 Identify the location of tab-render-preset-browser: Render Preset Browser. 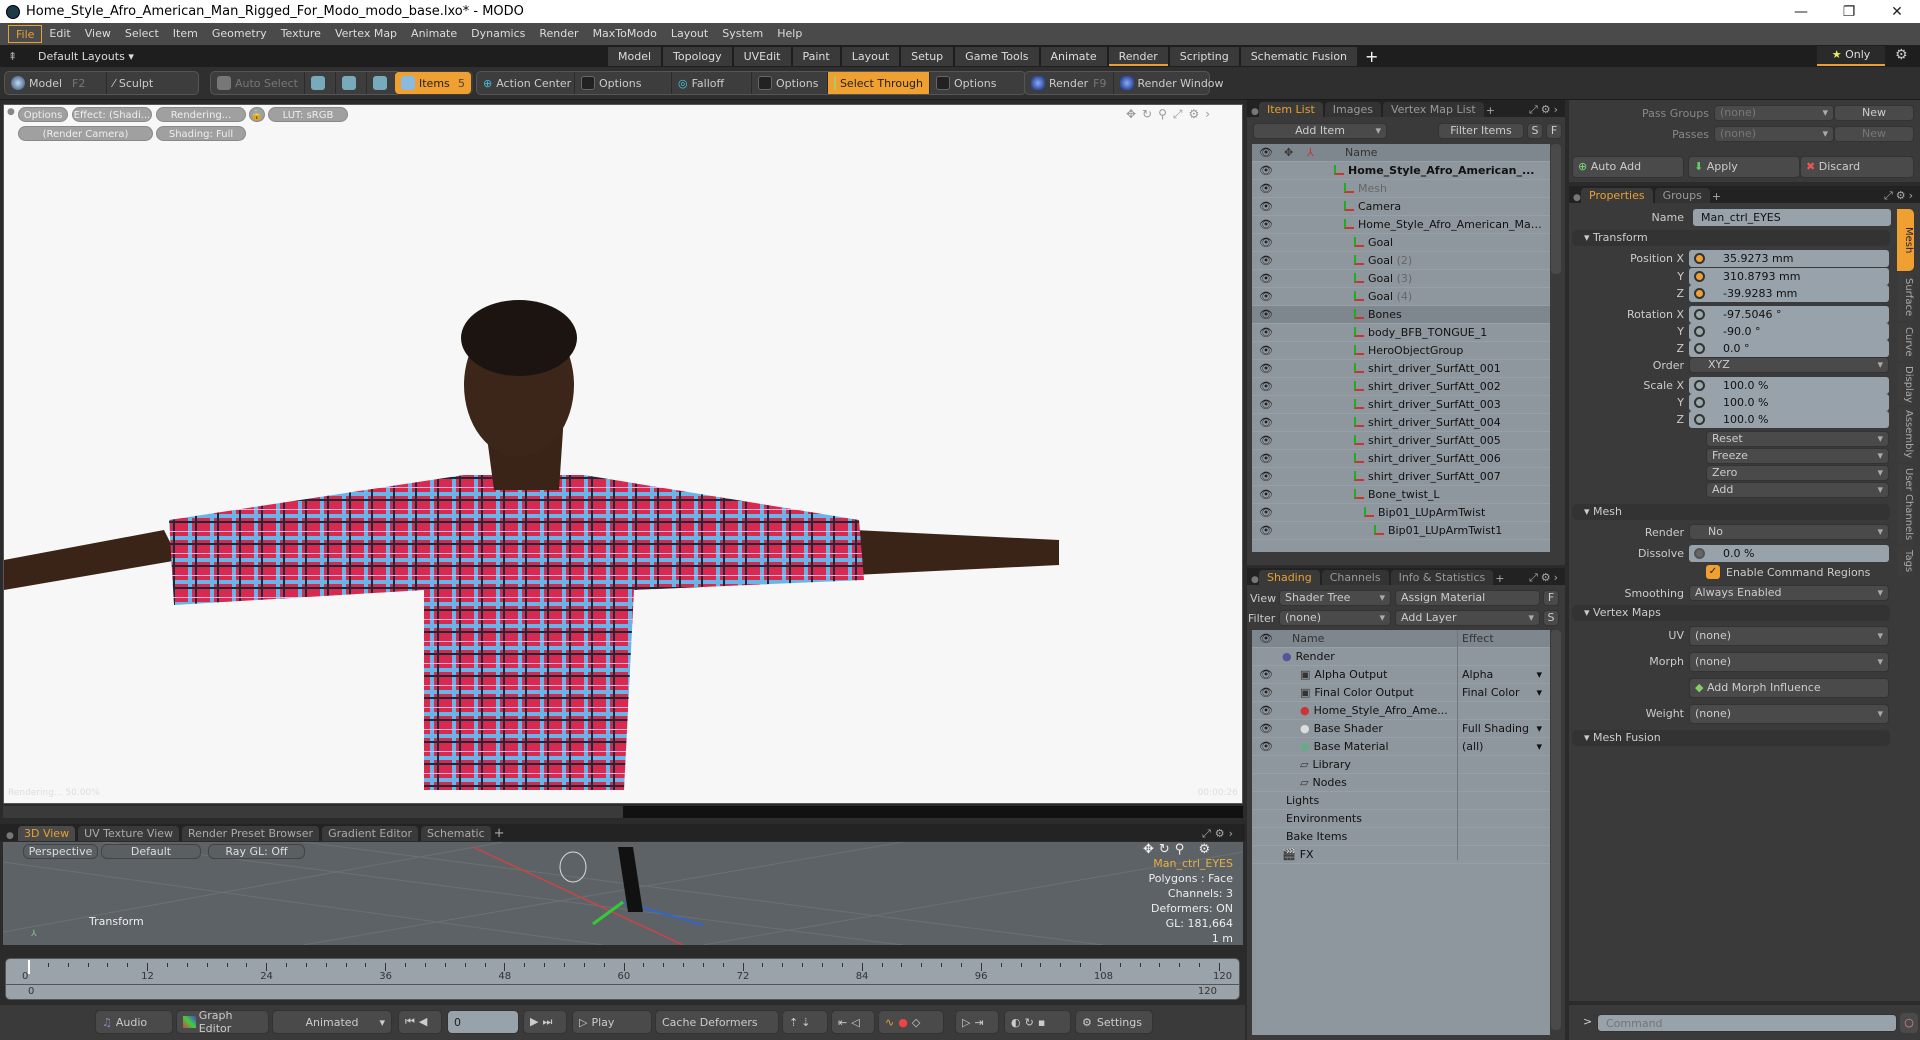
(251, 833).